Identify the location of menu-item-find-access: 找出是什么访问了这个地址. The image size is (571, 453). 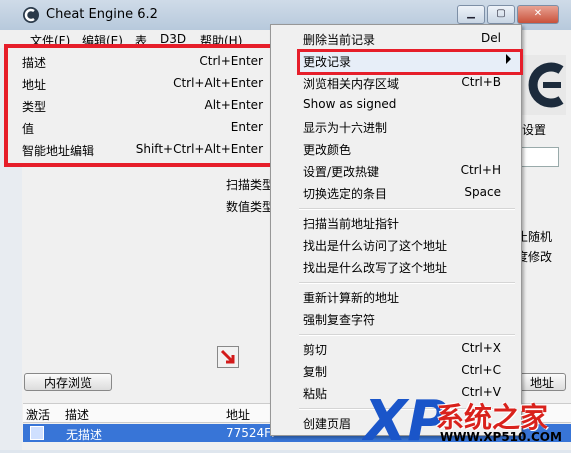
(396, 244).